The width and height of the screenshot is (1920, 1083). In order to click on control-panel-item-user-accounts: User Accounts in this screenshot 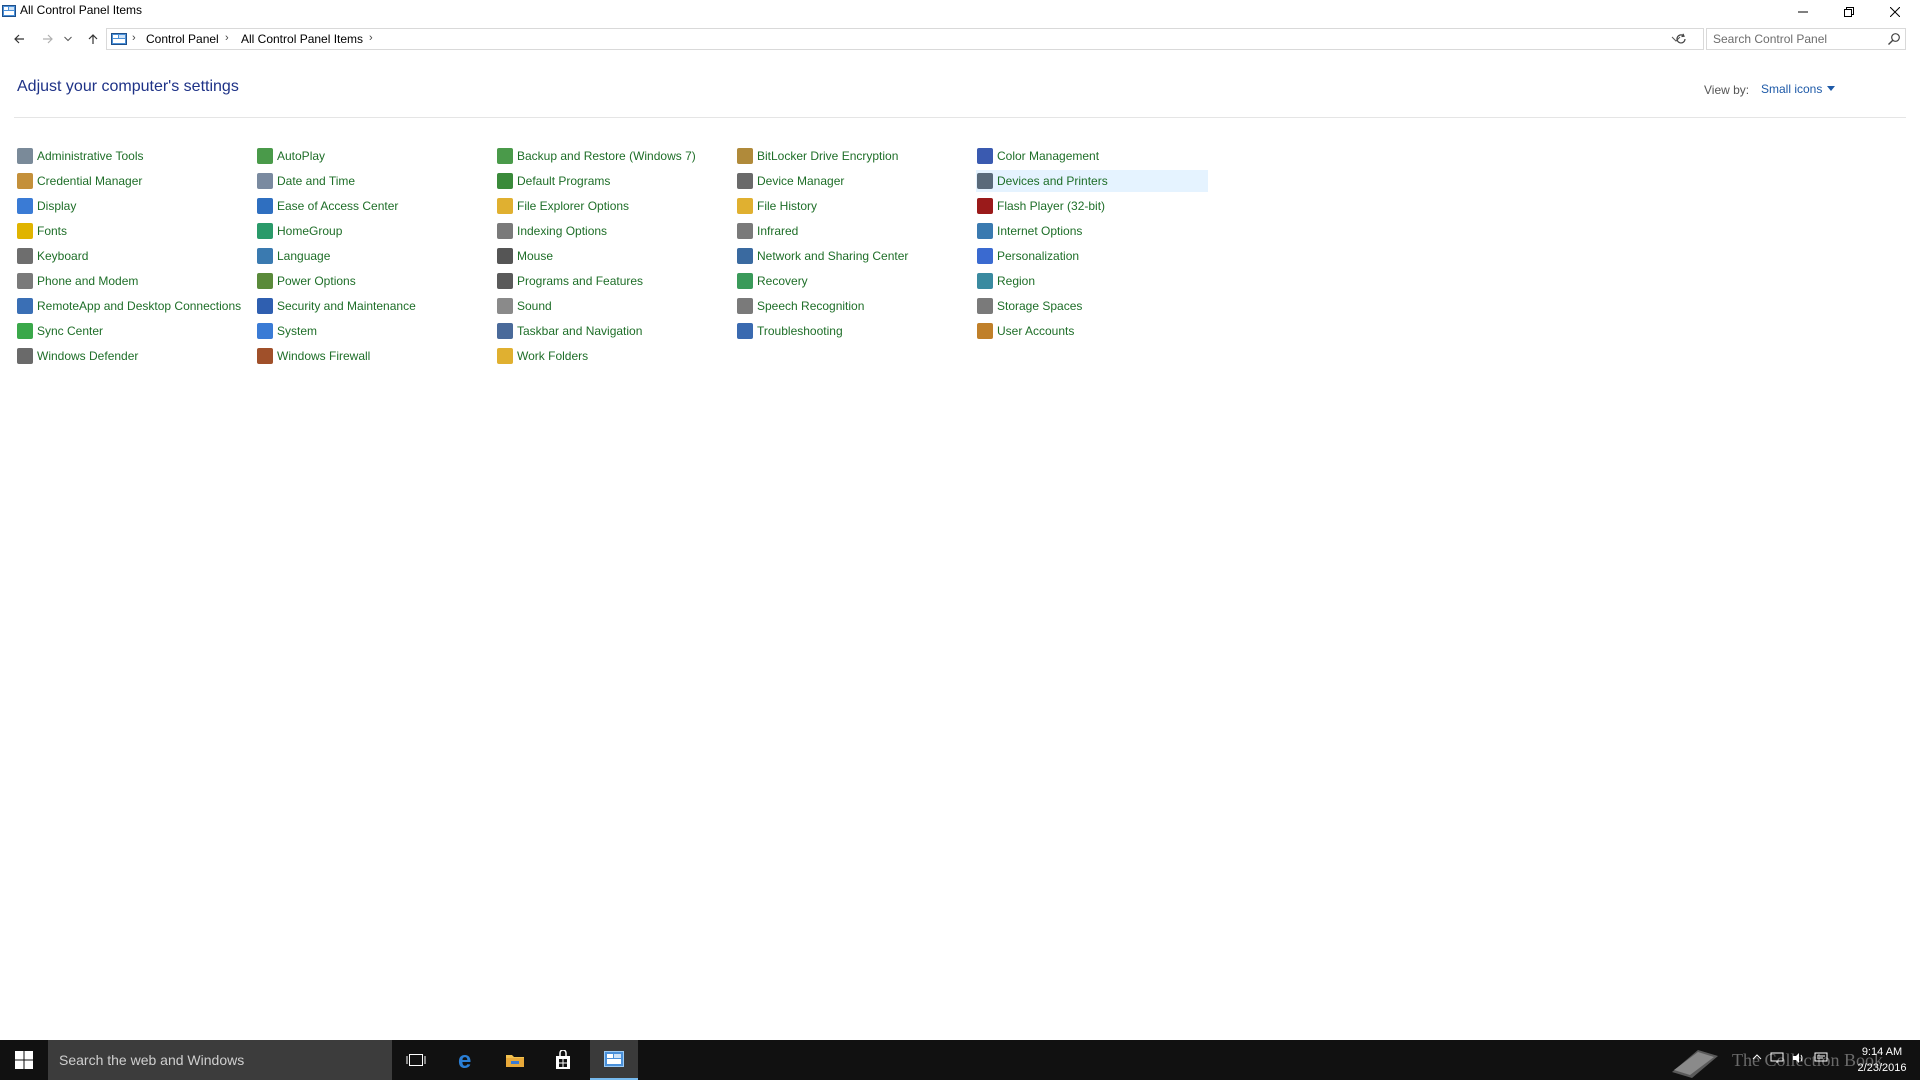, I will do `click(1025, 331)`.